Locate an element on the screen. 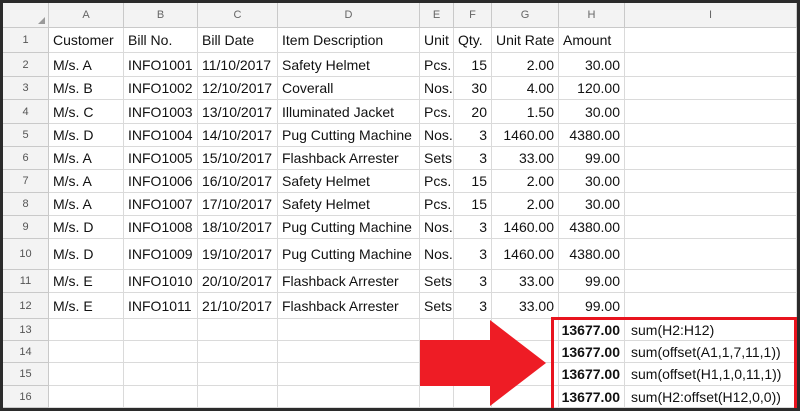 This screenshot has width=800, height=411. cell-g8: 2.00 is located at coordinates (525, 204).